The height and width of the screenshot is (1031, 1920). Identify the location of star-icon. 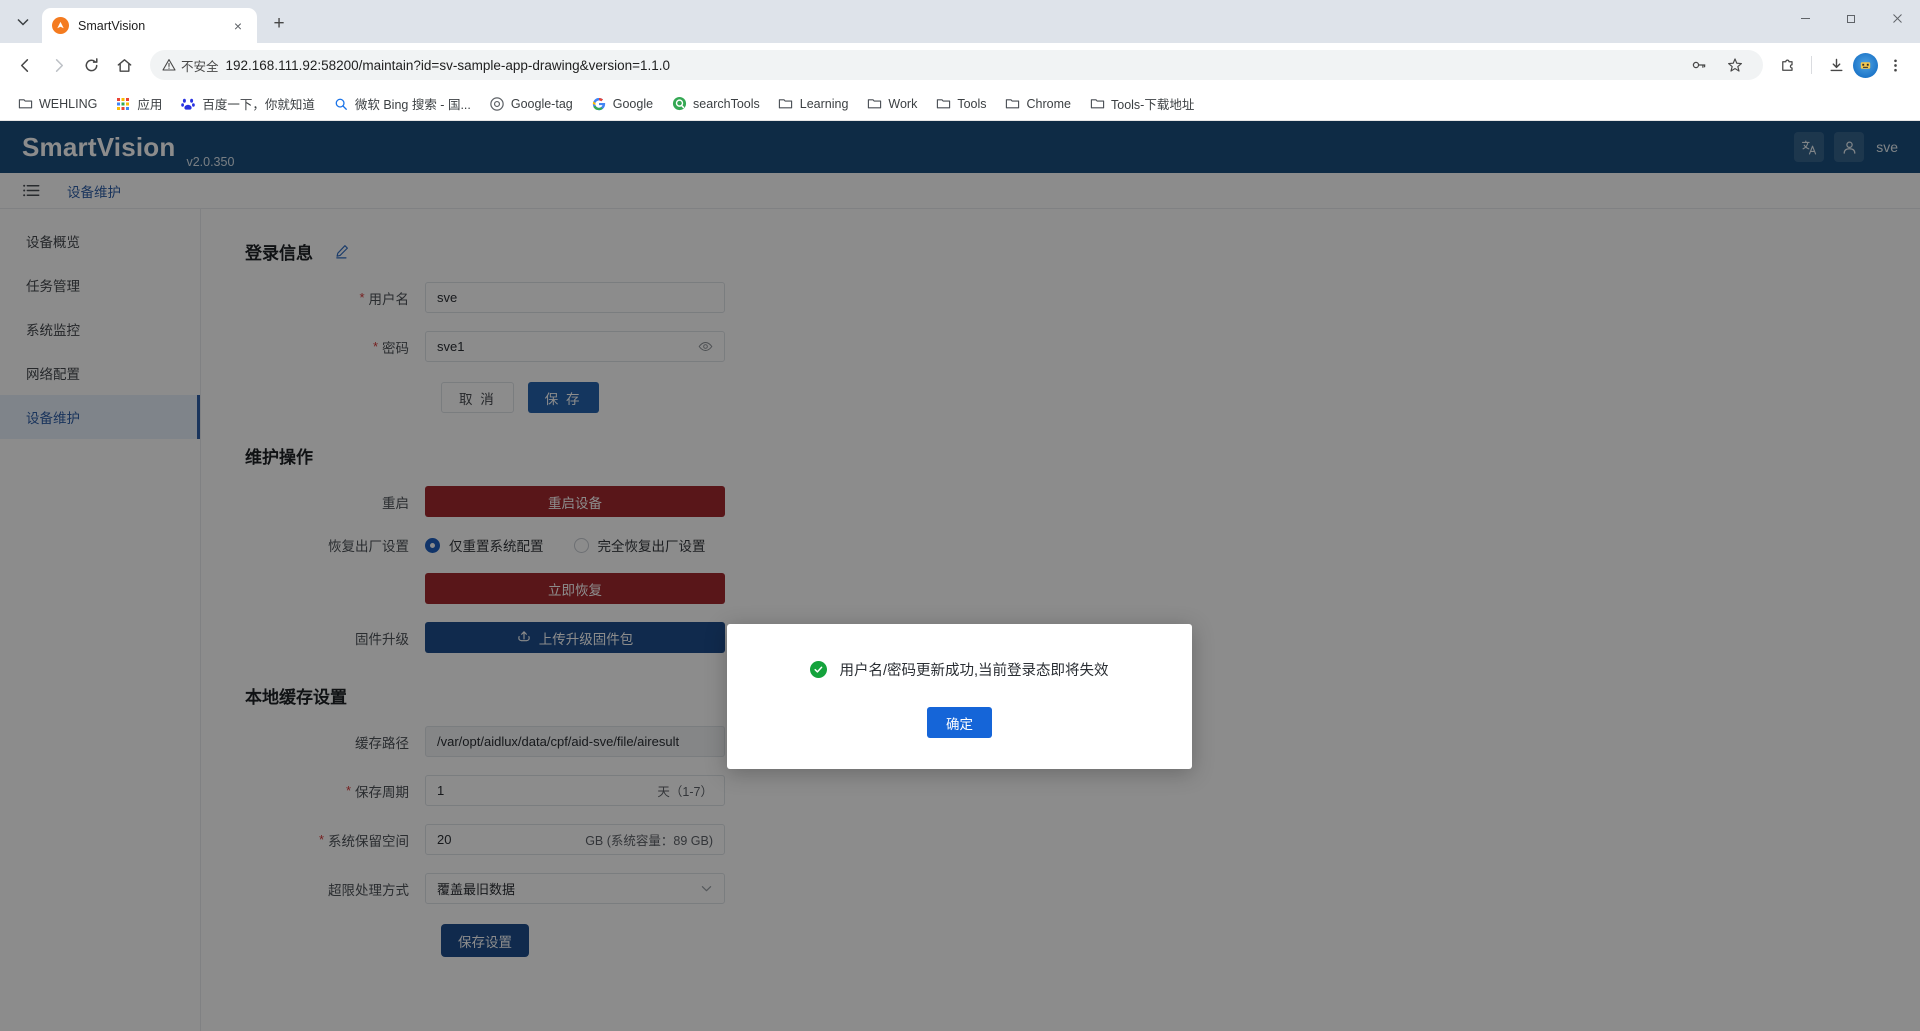
(1735, 65).